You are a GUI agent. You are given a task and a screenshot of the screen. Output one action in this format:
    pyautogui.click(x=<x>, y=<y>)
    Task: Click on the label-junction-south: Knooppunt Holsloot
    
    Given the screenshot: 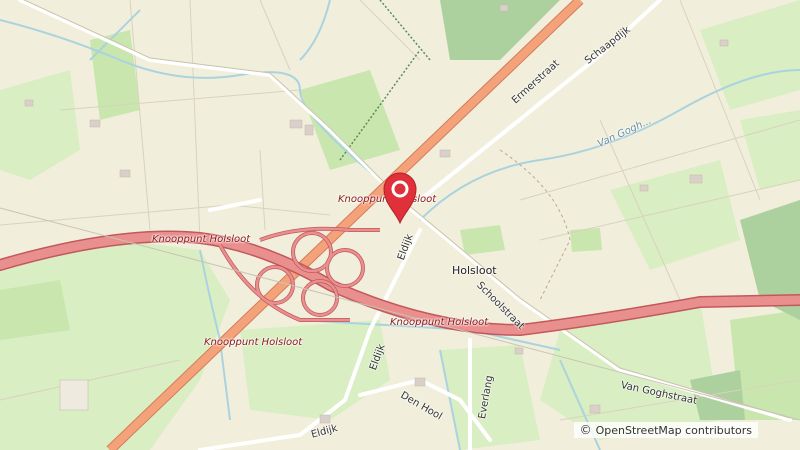 What is the action you would take?
    pyautogui.click(x=253, y=342)
    